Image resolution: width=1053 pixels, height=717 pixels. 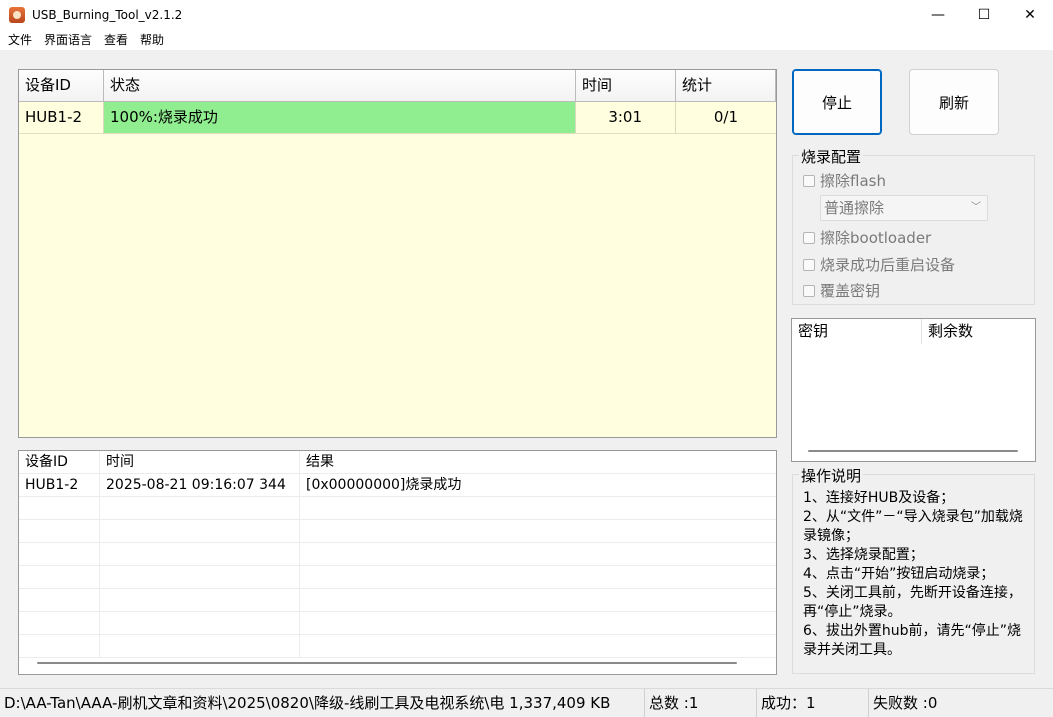 What do you see at coordinates (200, 485) in the screenshot?
I see `log-time-cell: 2025-08-21 09:16:07 344` at bounding box center [200, 485].